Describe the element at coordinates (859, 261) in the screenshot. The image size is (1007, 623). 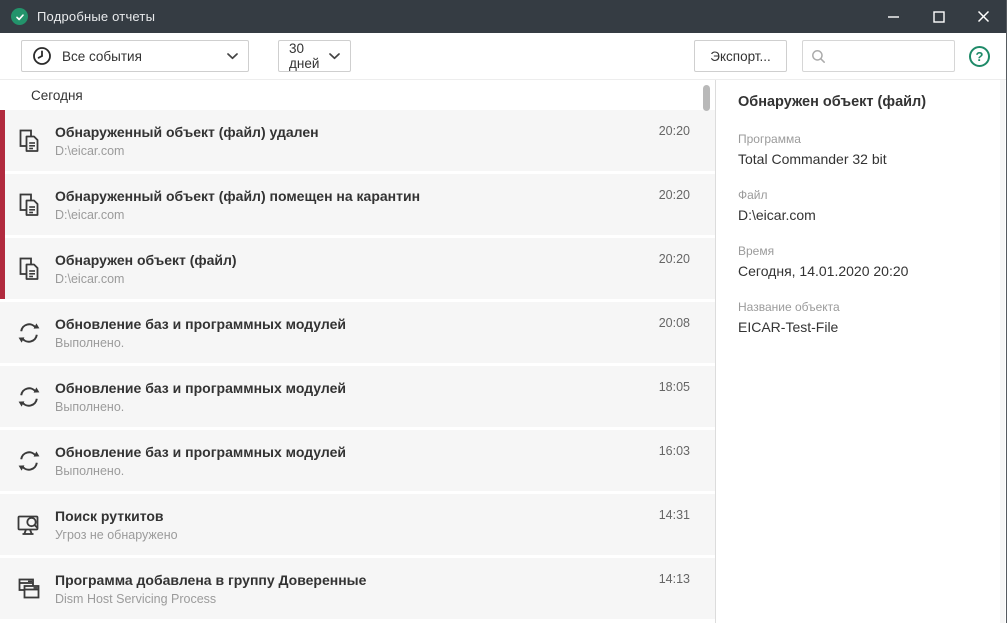
I see `details-field-time: Время Сегодня, 14.01.2020 20:20` at that location.